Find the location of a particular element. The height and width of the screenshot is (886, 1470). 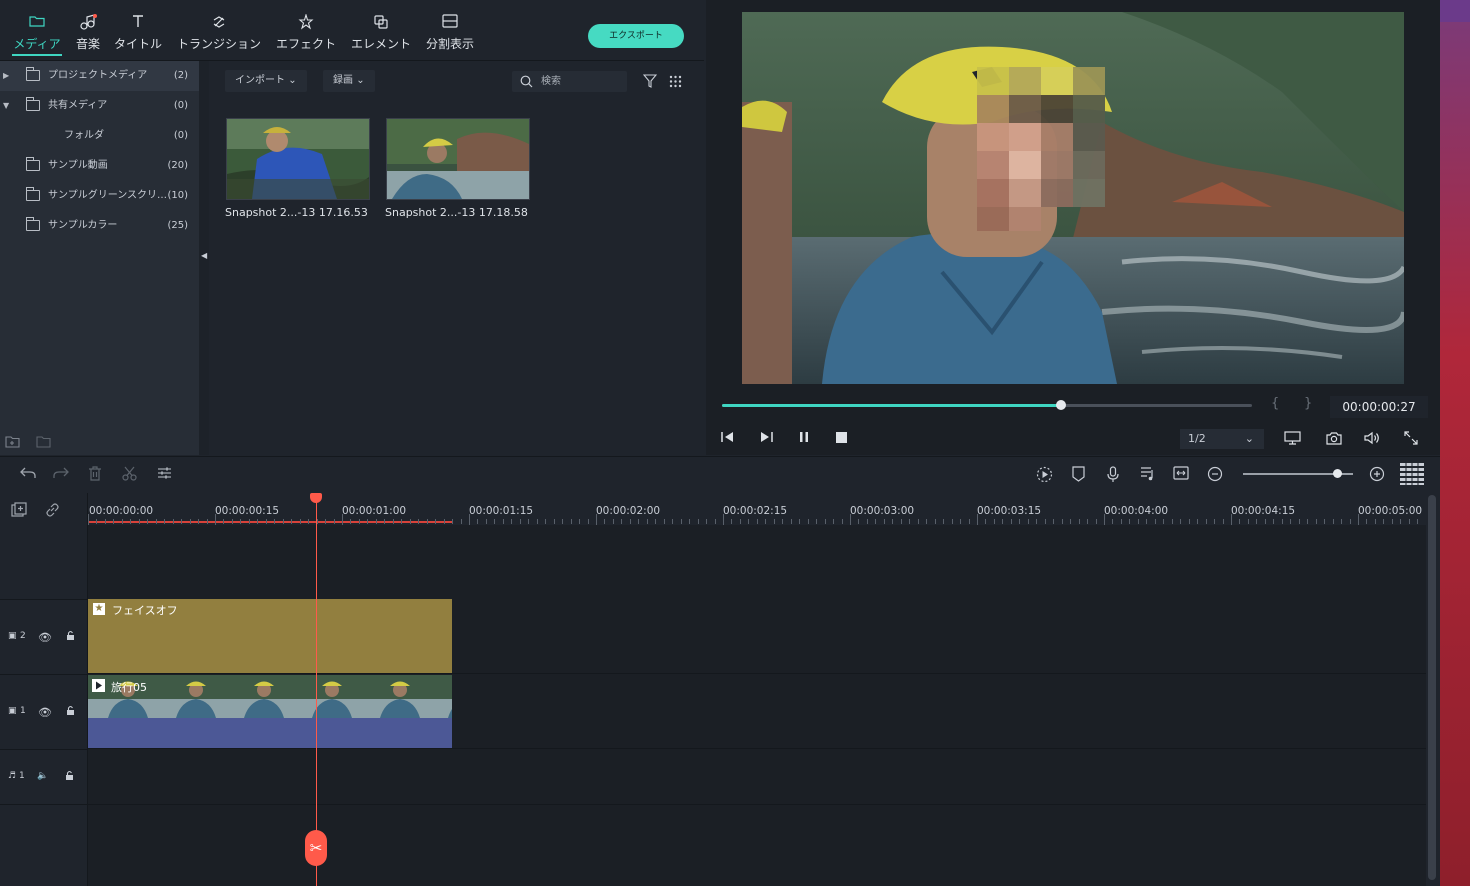

zoom-slider-handle is located at coordinates (1337, 473).